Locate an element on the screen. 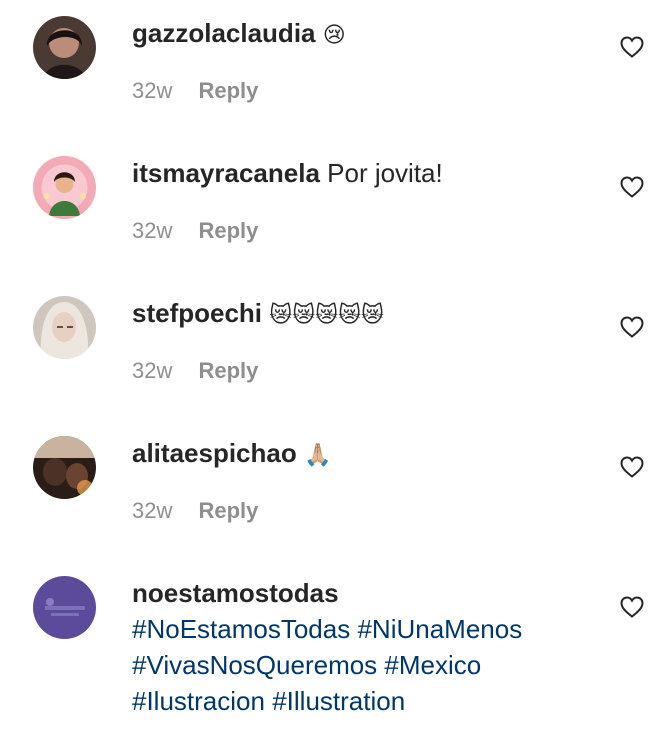 The width and height of the screenshot is (666, 746). hashtag-link: #NoEstamosTodas is located at coordinates (241, 629).